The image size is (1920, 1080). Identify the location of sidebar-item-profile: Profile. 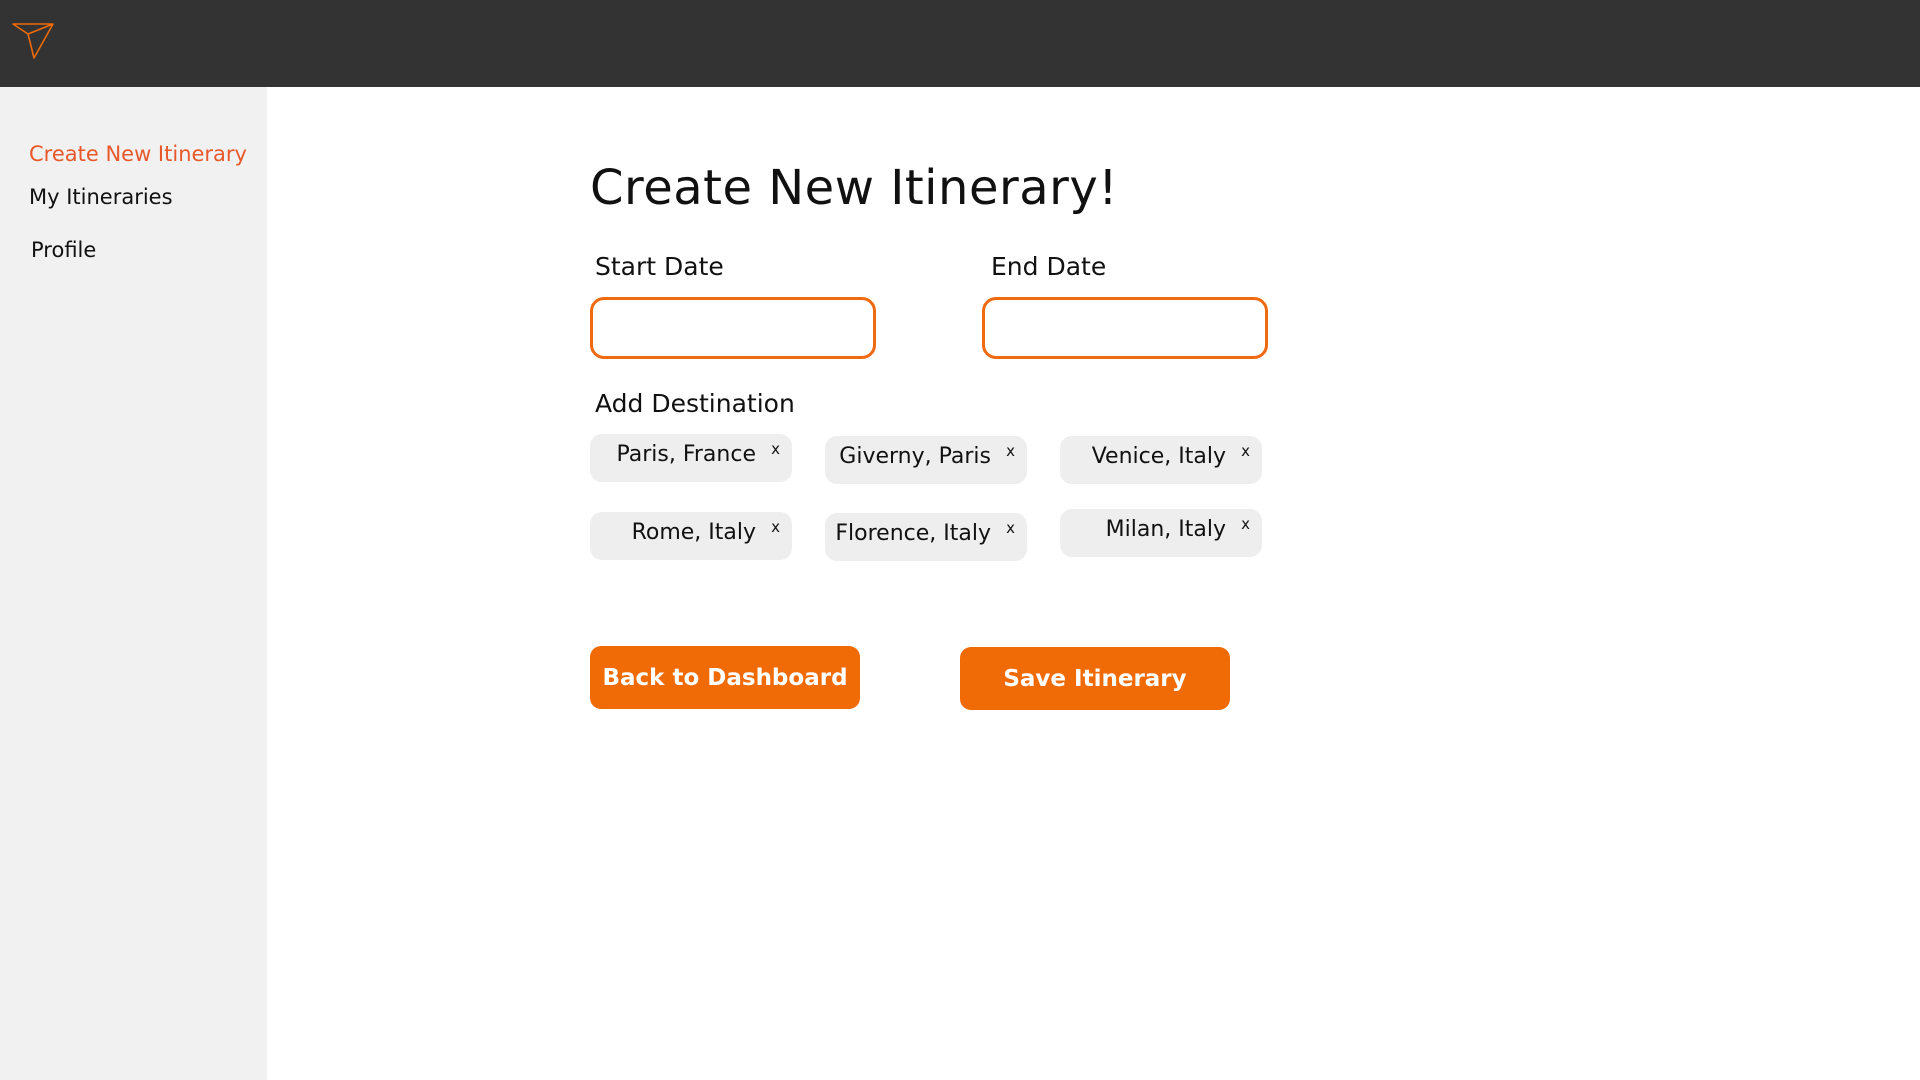
(63, 250).